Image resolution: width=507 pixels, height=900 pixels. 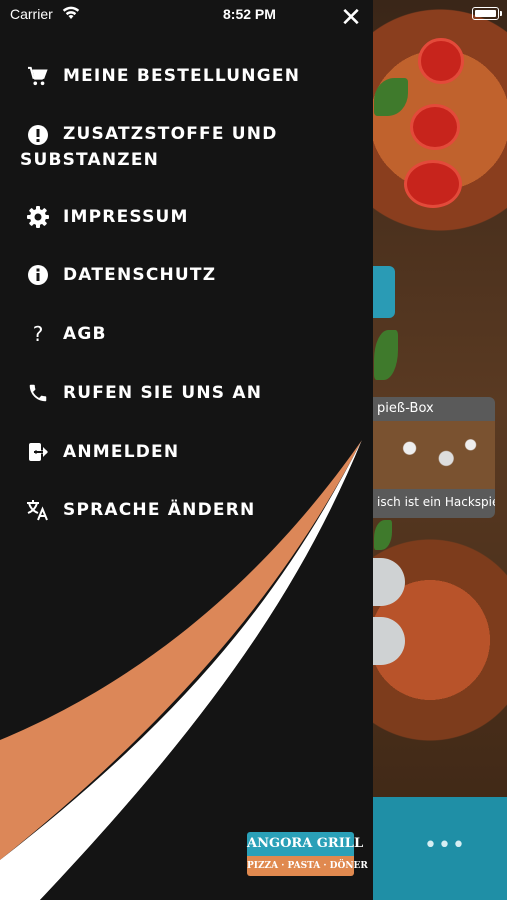 What do you see at coordinates (38, 510) in the screenshot?
I see `translate-icon` at bounding box center [38, 510].